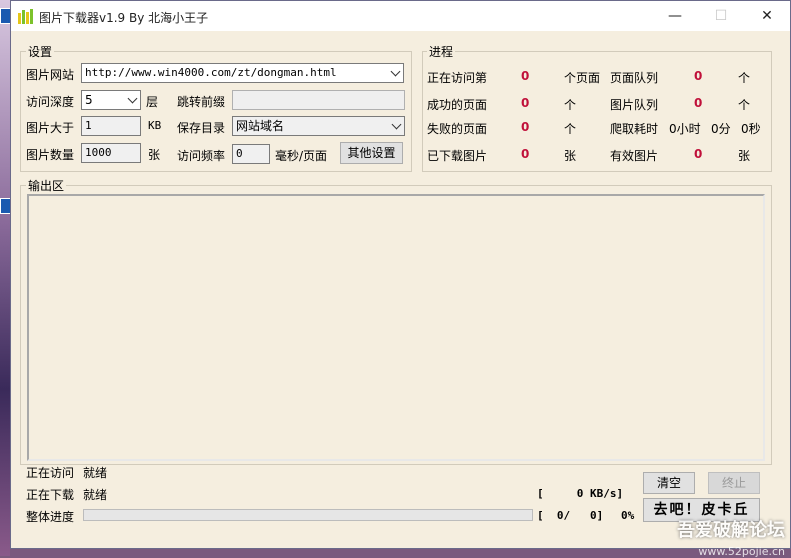  I want to click on min-size-label: 图片大于, so click(50, 128).